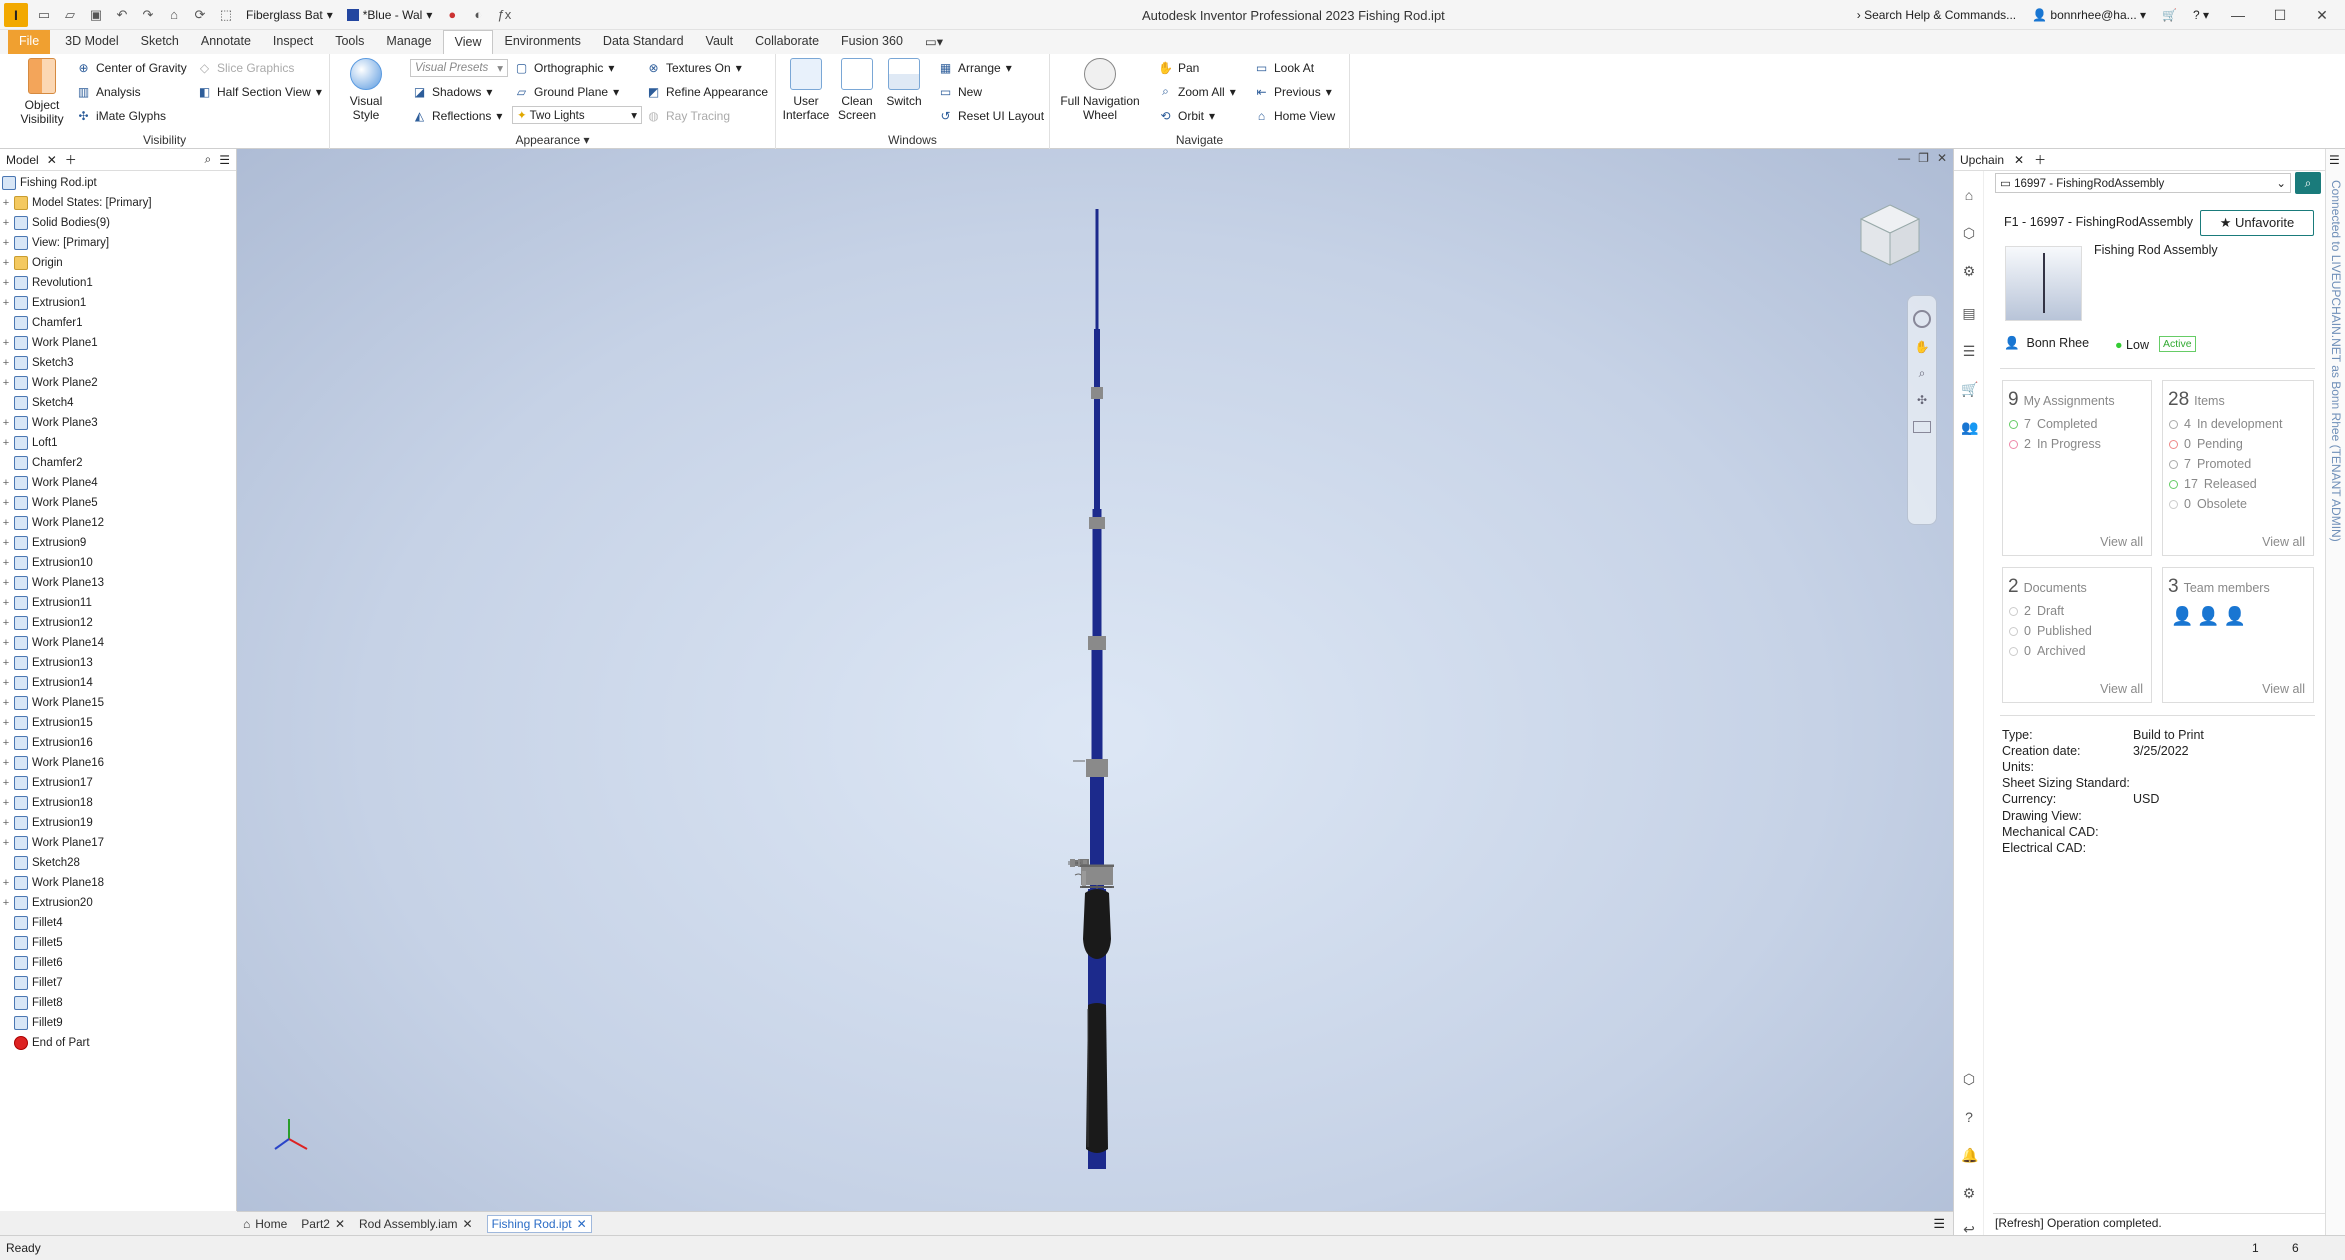 The height and width of the screenshot is (1260, 2345). Describe the element at coordinates (118, 883) in the screenshot. I see `tree-item: + Work Plane18` at that location.